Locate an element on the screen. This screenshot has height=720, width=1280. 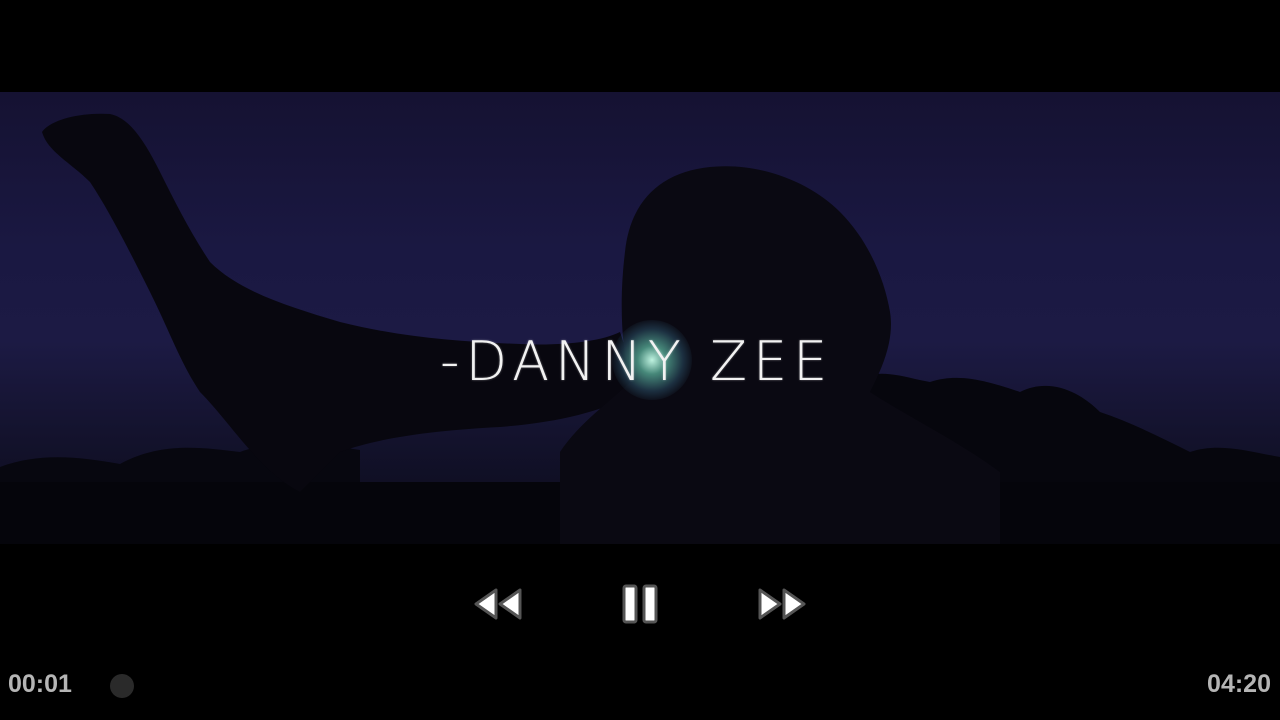
video-title-overlay: -DANNY ZEE is located at coordinates (637, 361).